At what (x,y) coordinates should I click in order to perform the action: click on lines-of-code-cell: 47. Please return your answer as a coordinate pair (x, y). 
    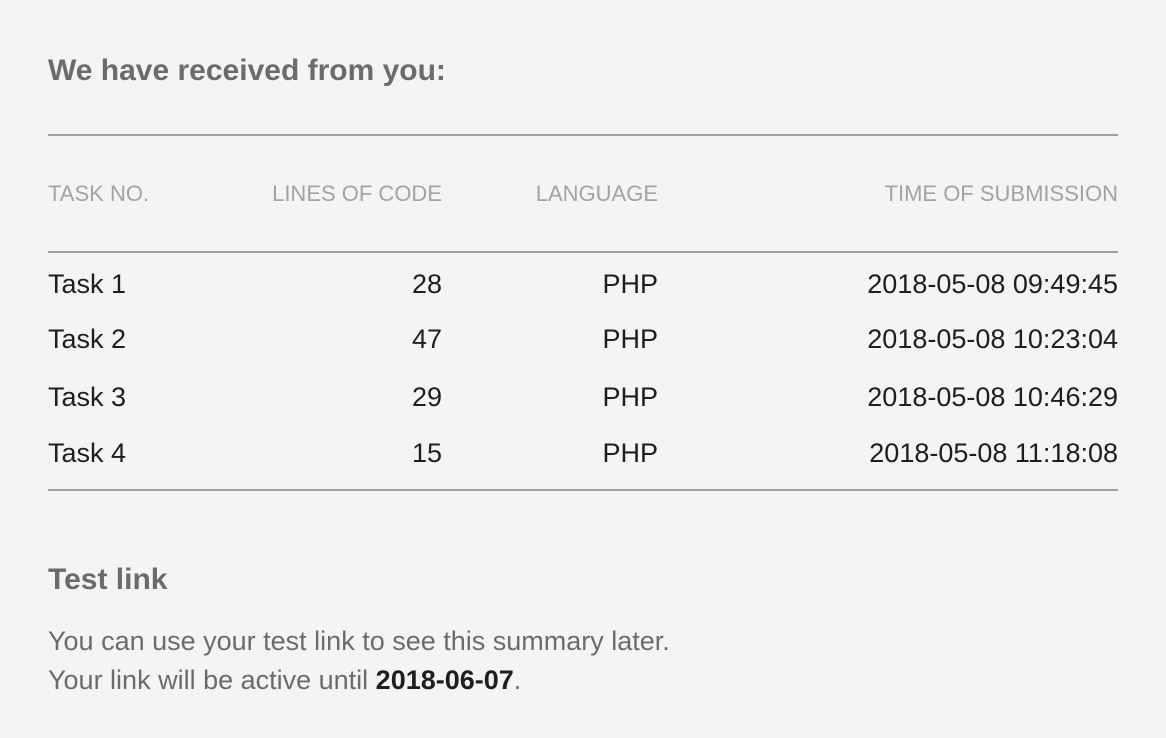
    Looking at the image, I should click on (426, 338).